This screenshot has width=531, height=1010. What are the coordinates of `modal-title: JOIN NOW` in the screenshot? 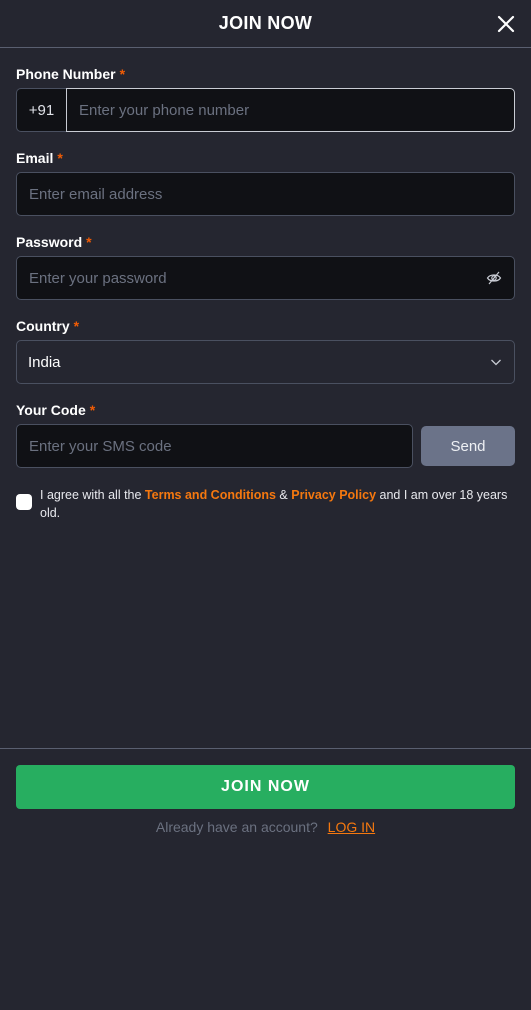 It's located at (265, 23).